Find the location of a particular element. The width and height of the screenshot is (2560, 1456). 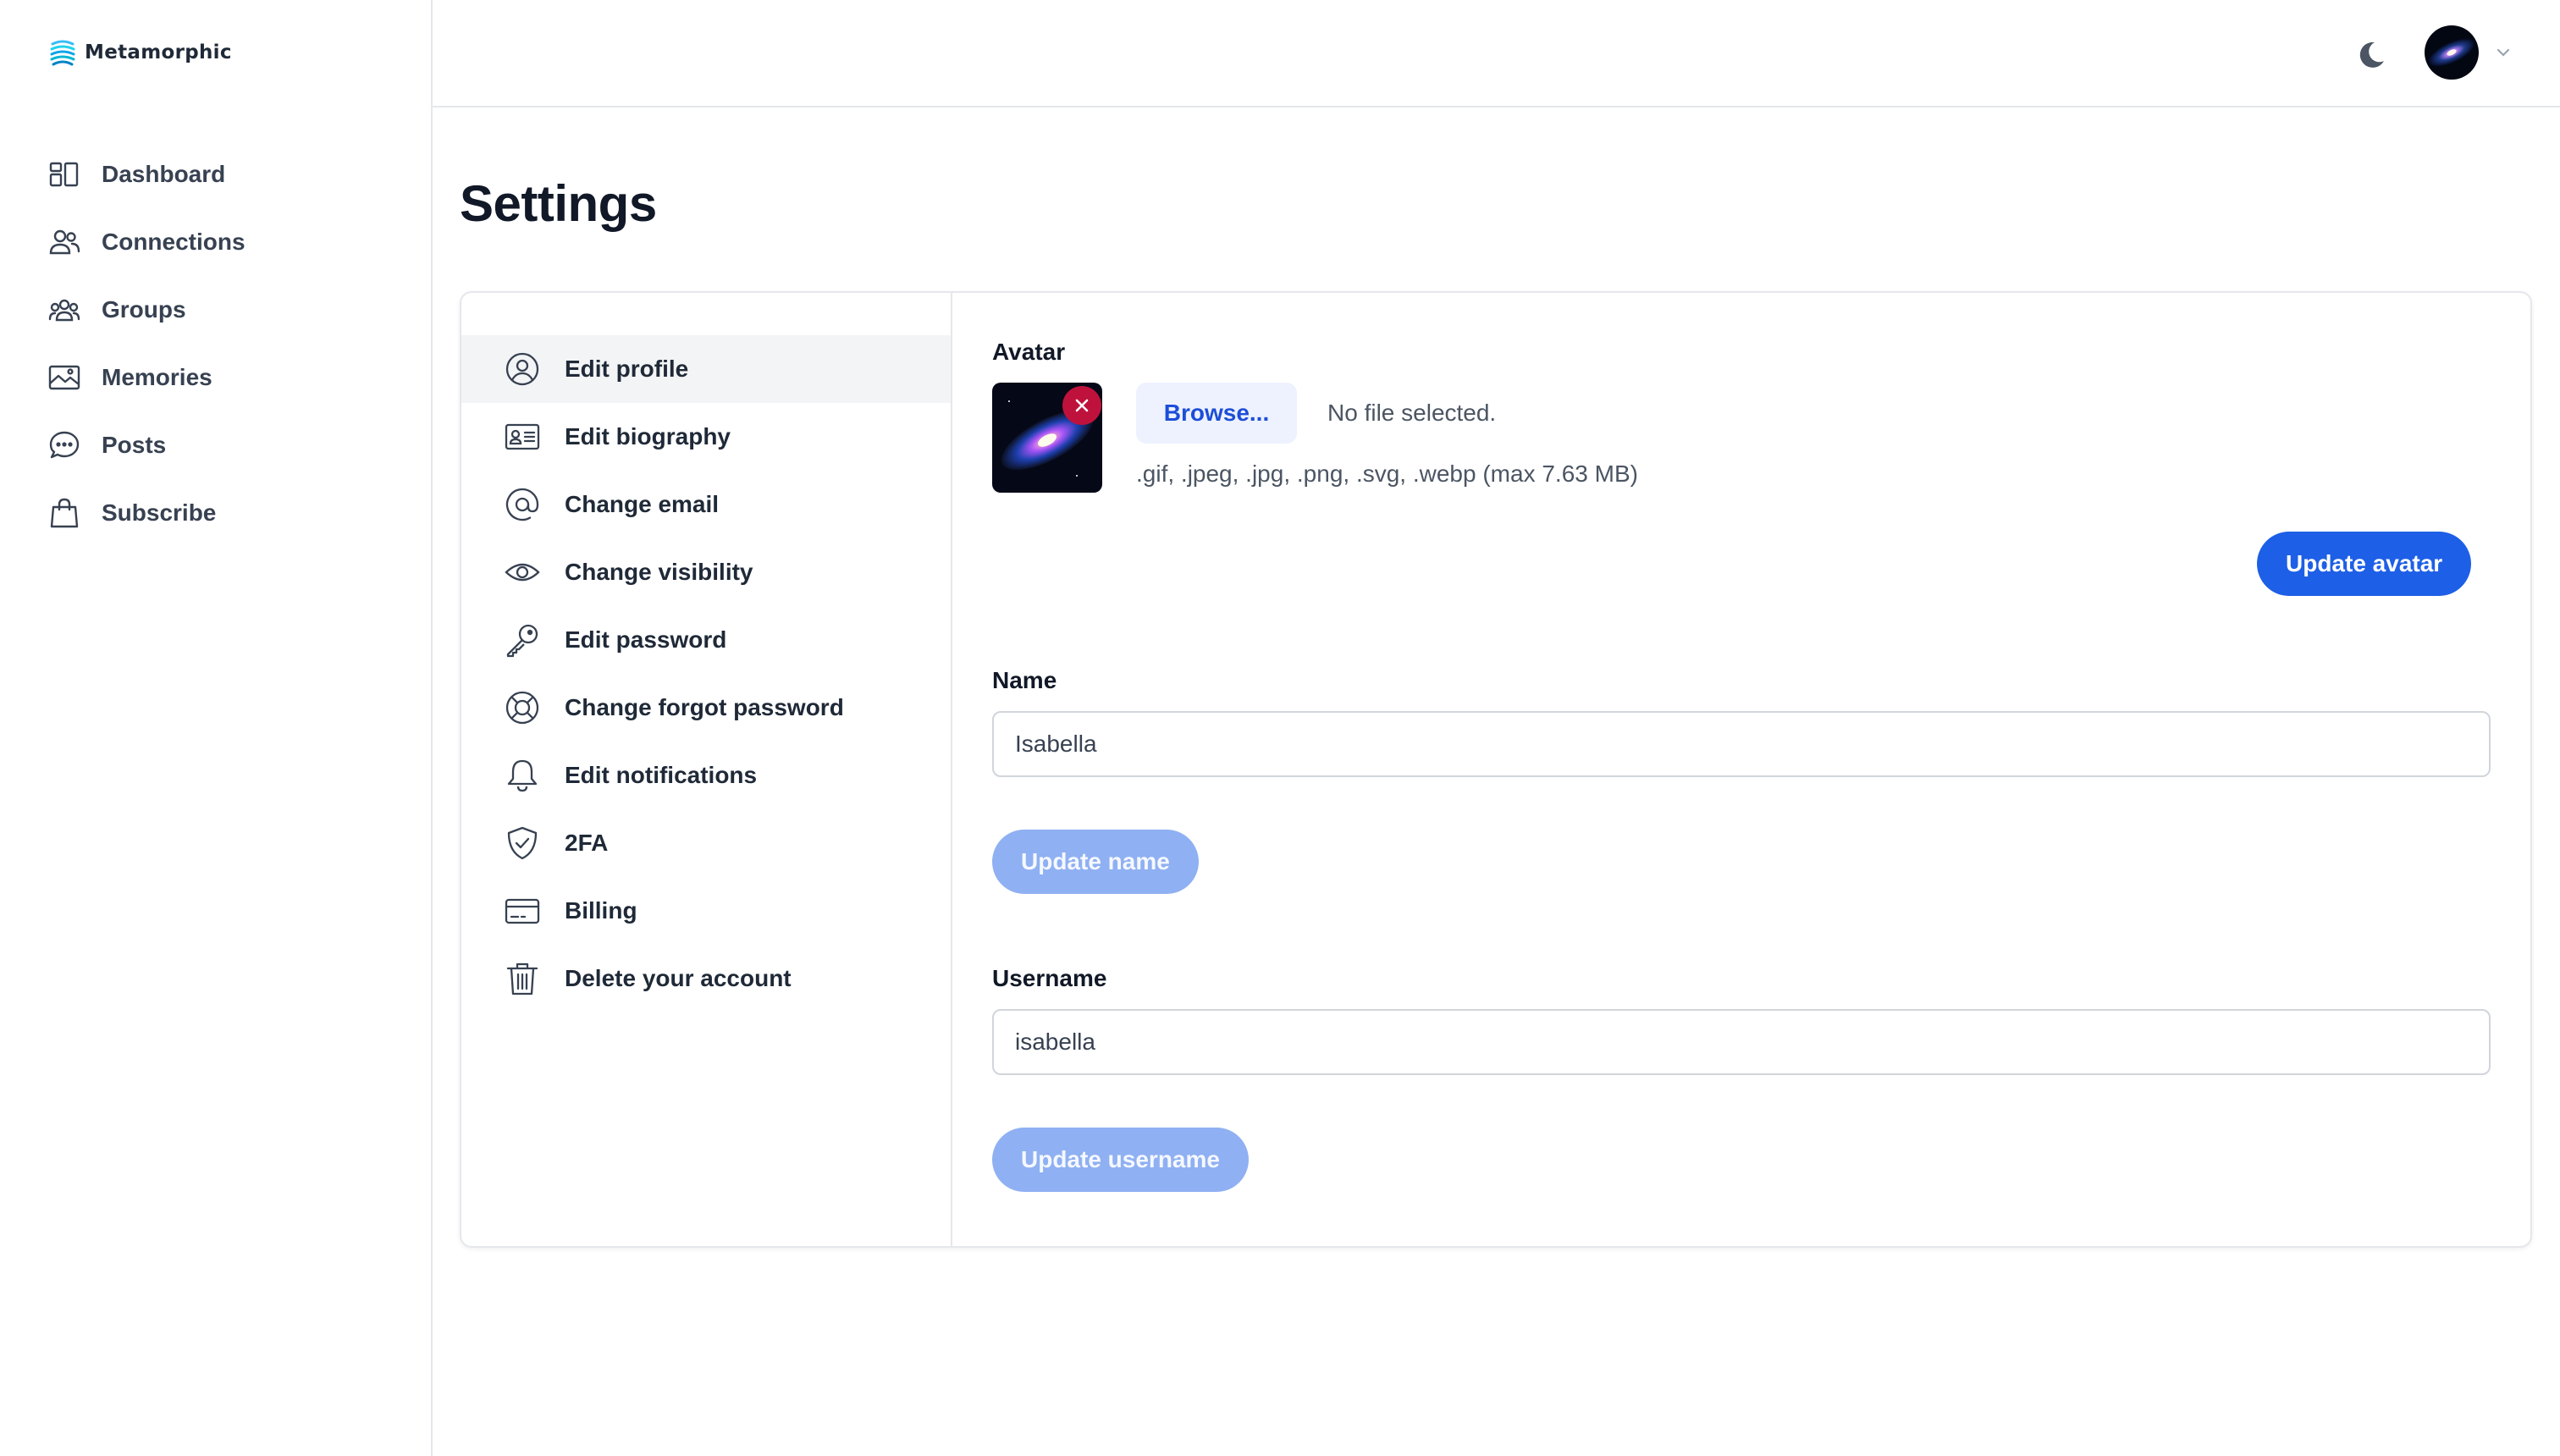

moon-icon is located at coordinates (2371, 55).